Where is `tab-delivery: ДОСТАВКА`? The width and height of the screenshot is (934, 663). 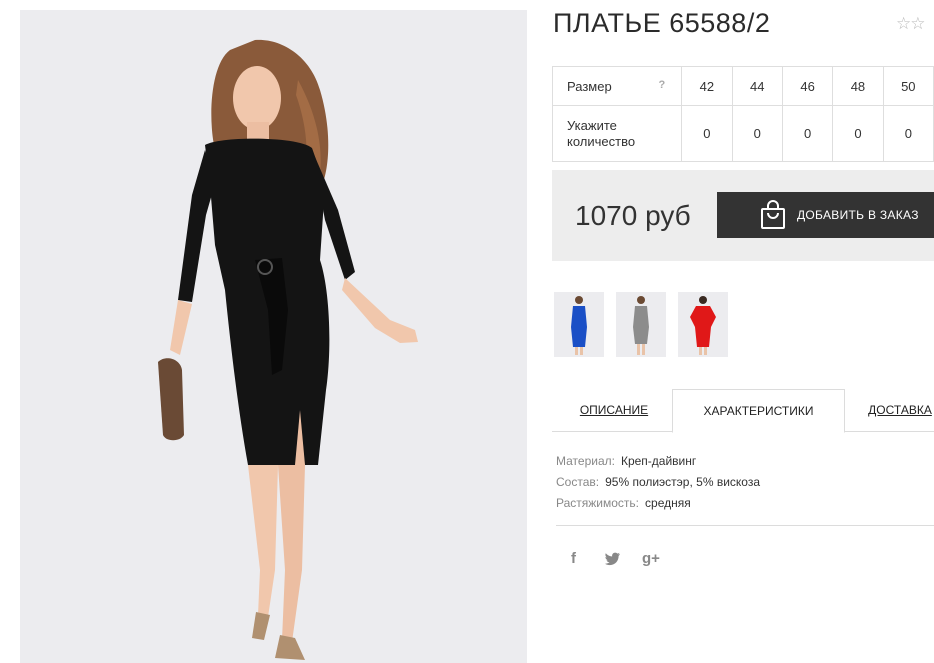 tab-delivery: ДОСТАВКА is located at coordinates (897, 410).